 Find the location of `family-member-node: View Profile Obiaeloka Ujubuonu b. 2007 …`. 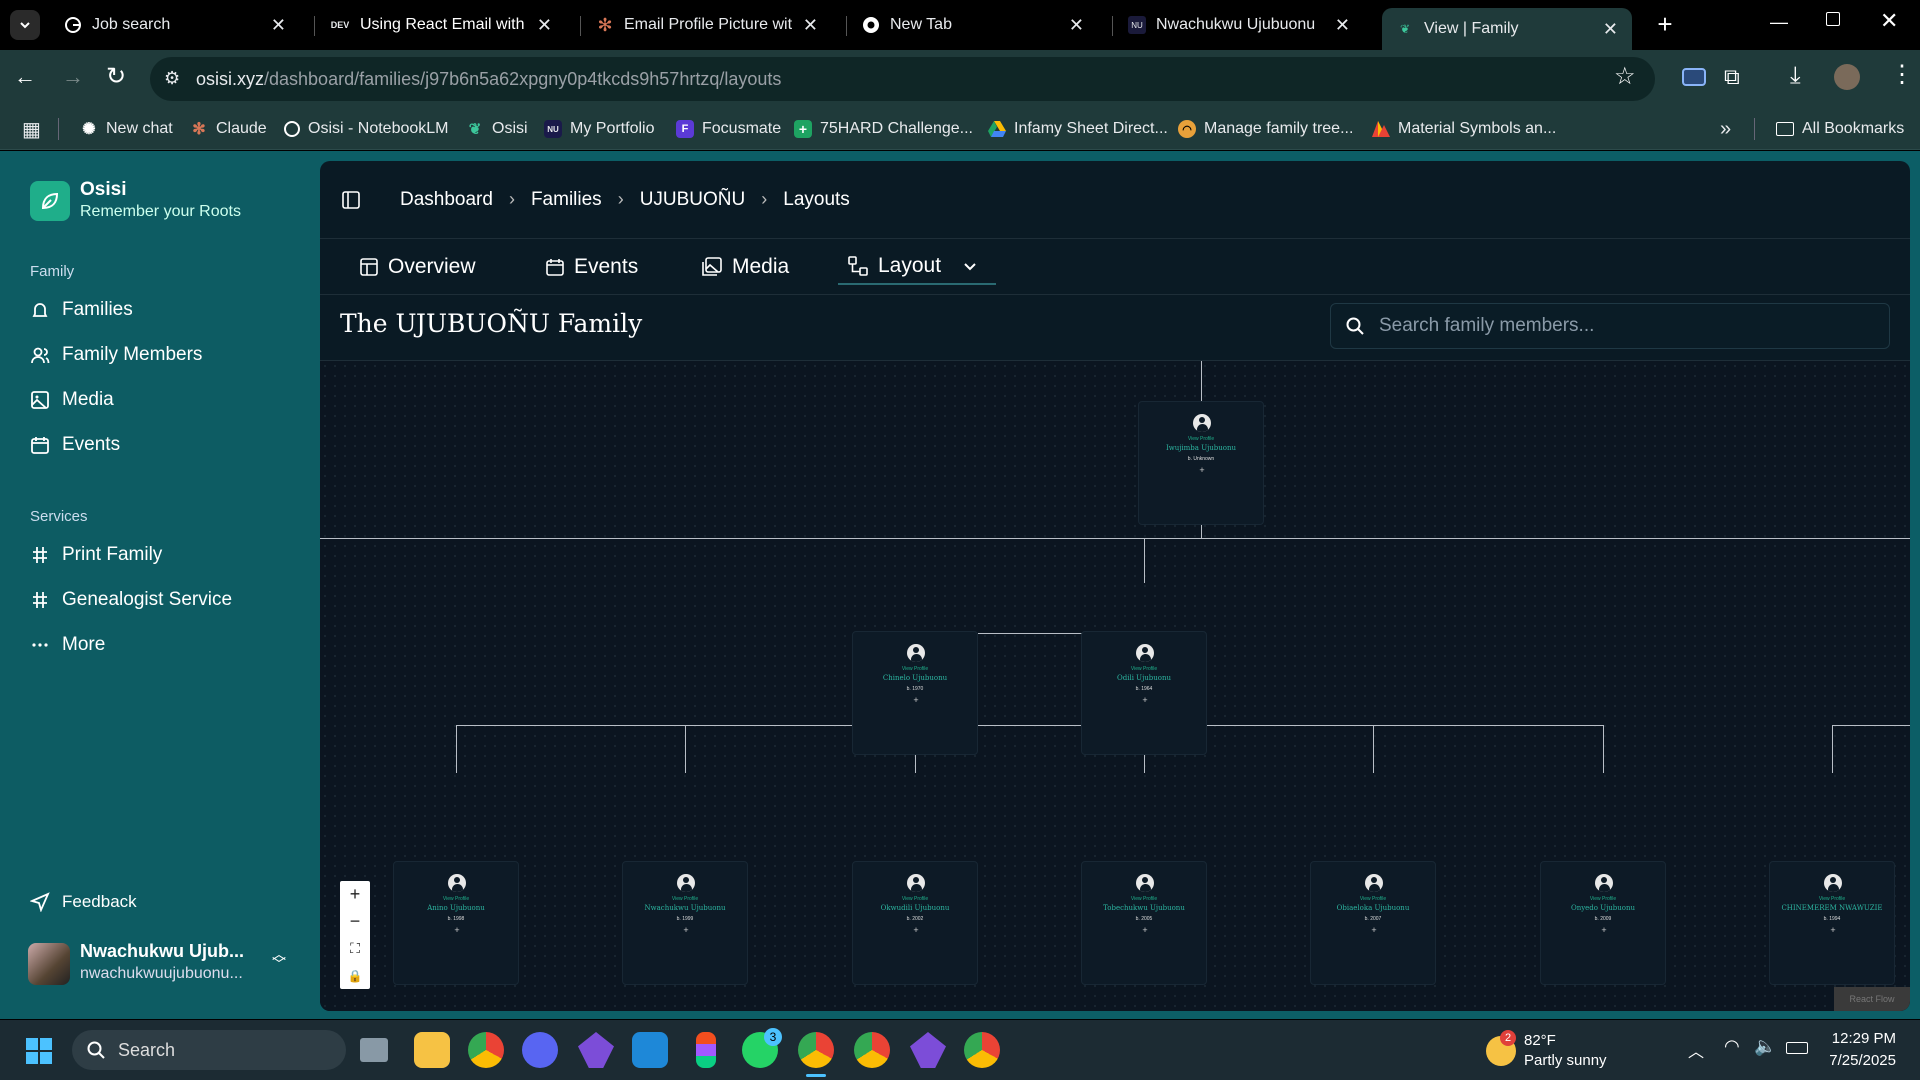

family-member-node: View Profile Obiaeloka Ujubuonu b. 2007 … is located at coordinates (1373, 923).